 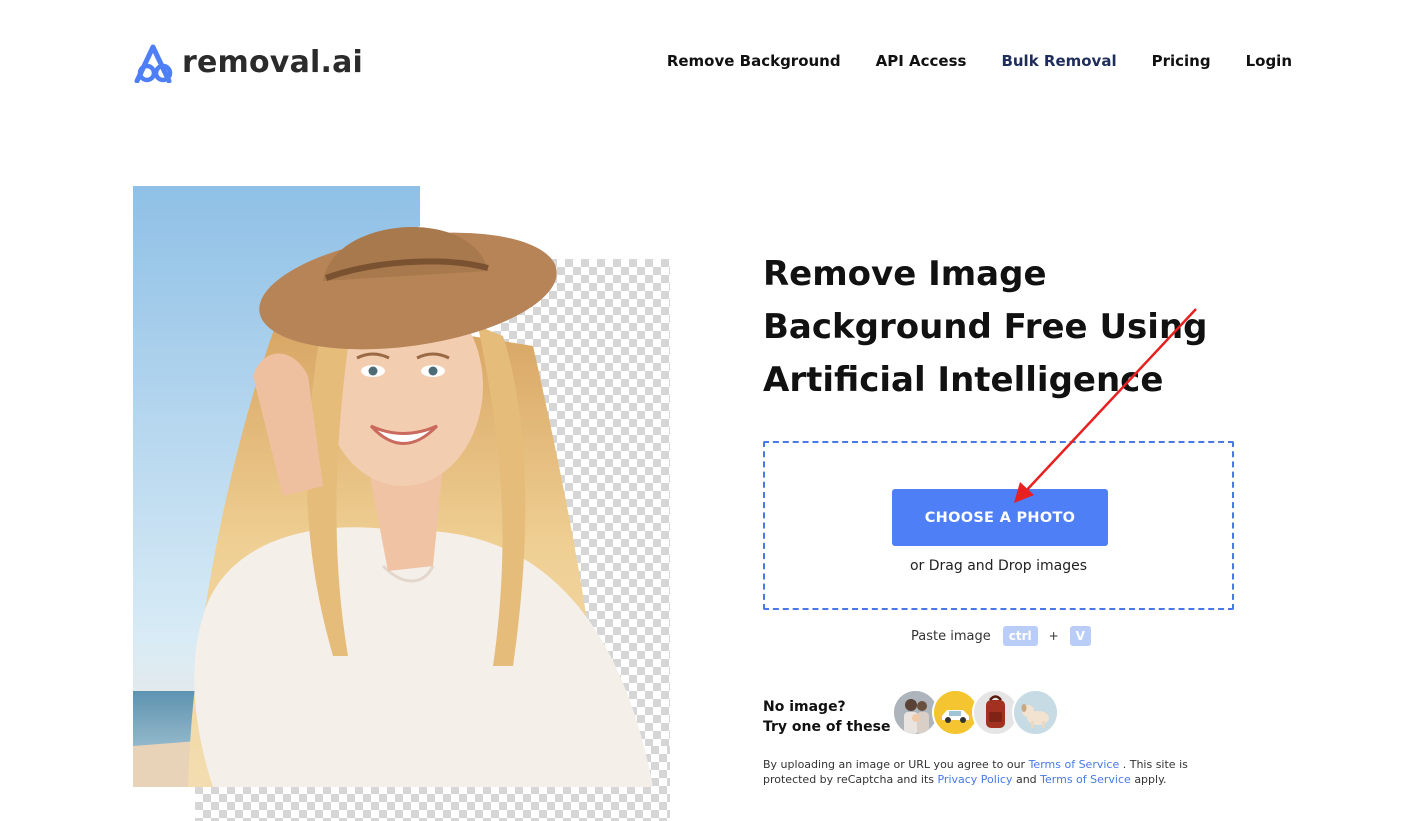 What do you see at coordinates (995, 712) in the screenshot?
I see `backpack-icon` at bounding box center [995, 712].